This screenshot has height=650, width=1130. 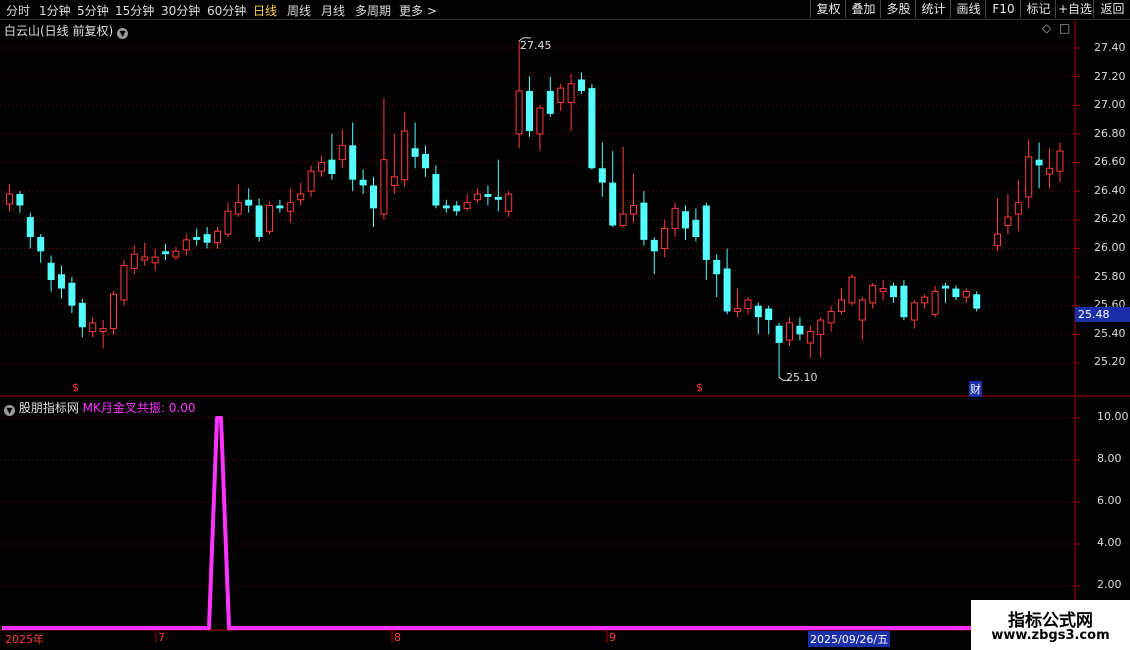 What do you see at coordinates (1074, 9) in the screenshot?
I see `add-watchlist-button: +自选` at bounding box center [1074, 9].